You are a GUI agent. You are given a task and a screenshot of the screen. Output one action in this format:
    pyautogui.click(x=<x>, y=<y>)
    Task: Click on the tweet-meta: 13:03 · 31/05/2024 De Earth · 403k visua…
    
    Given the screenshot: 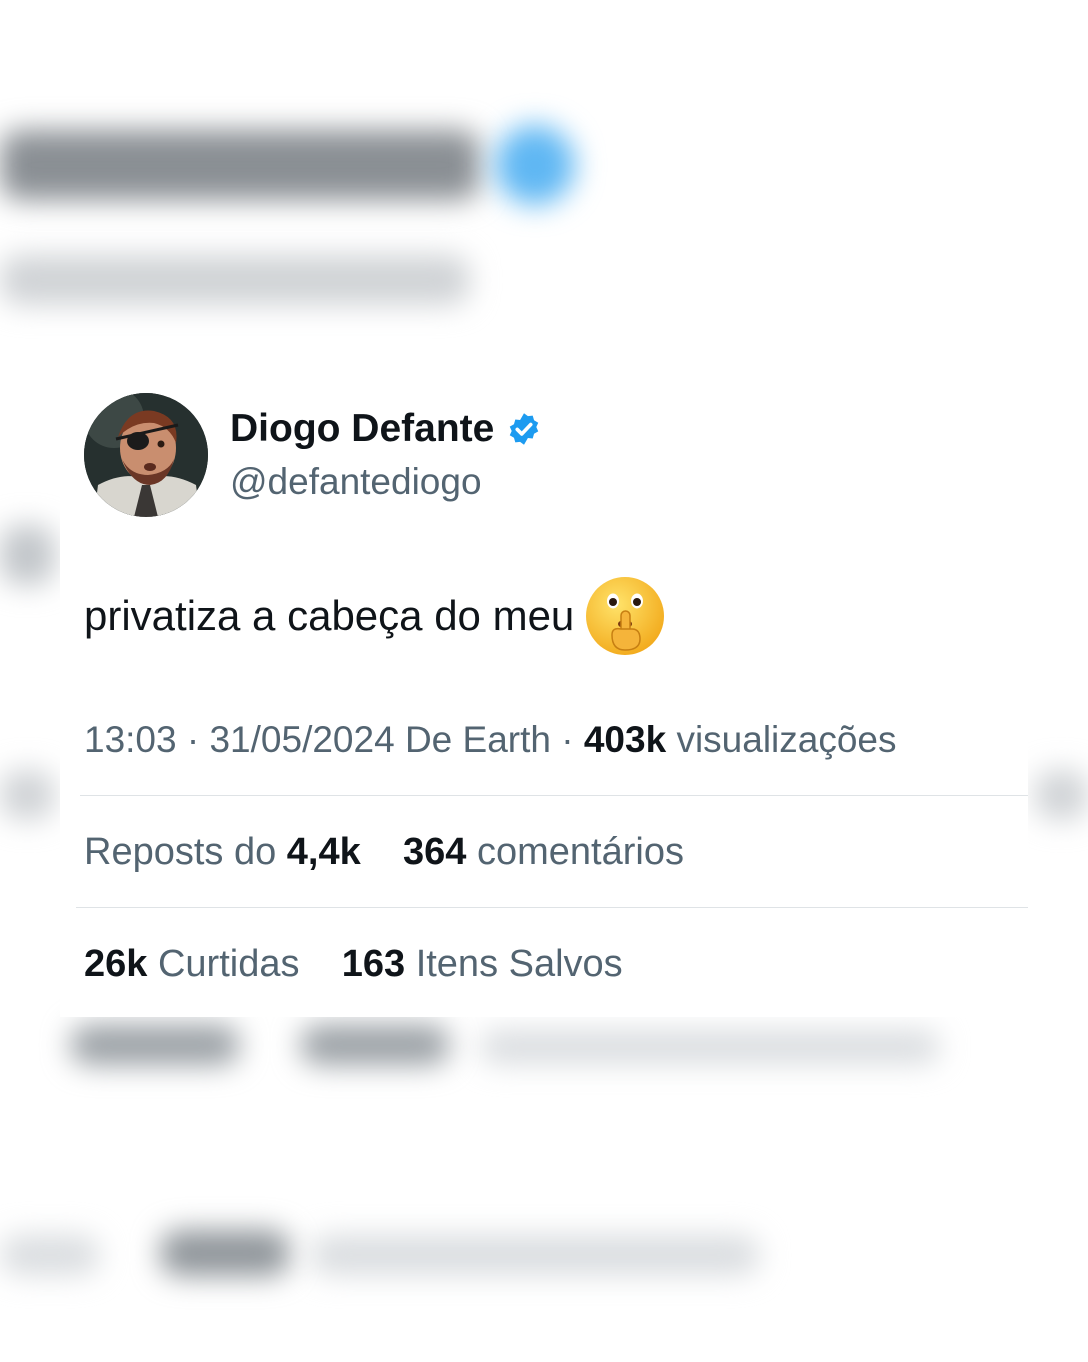 What is the action you would take?
    pyautogui.click(x=490, y=740)
    